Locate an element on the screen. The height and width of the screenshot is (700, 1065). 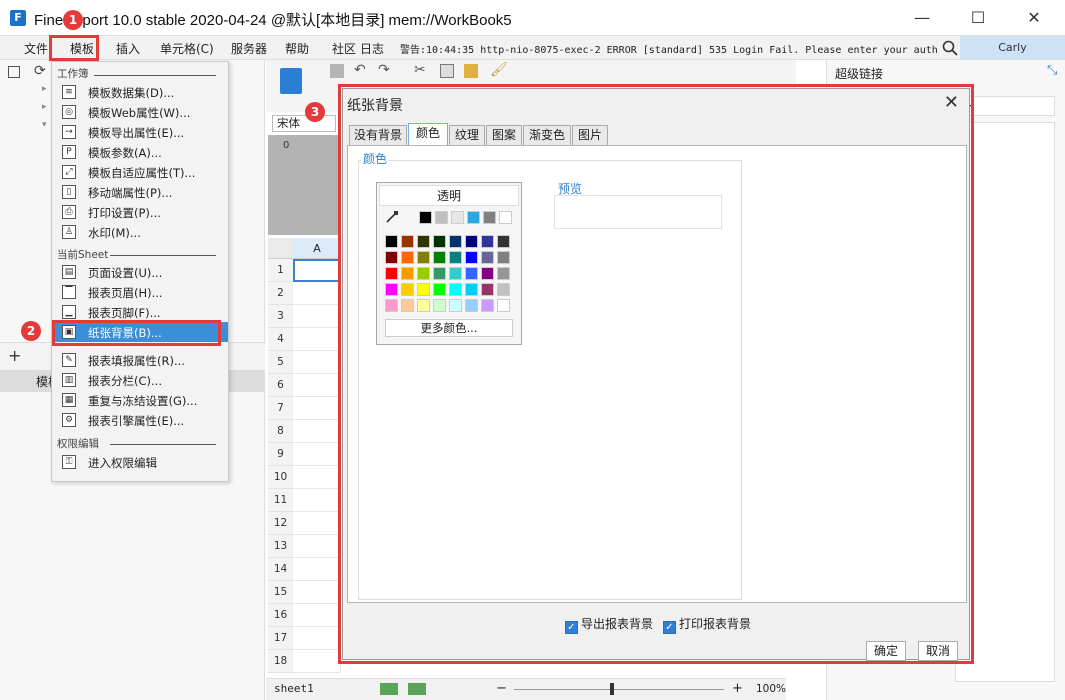
row-header: 2 is located at coordinates (280, 293).